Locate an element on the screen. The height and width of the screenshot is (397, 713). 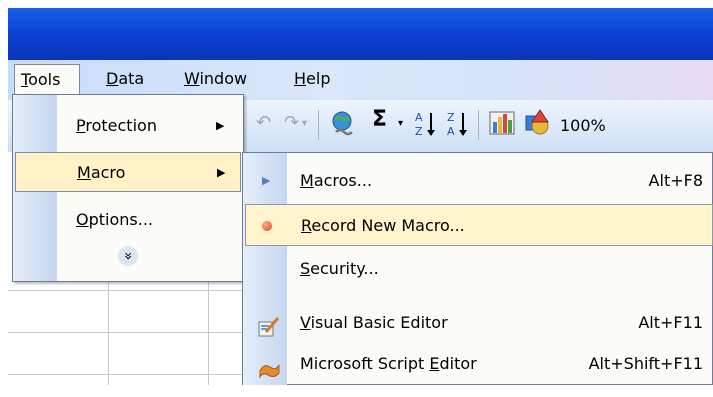
menu-item-macros: ▶ Macros... Alt+F8 is located at coordinates (478, 181).